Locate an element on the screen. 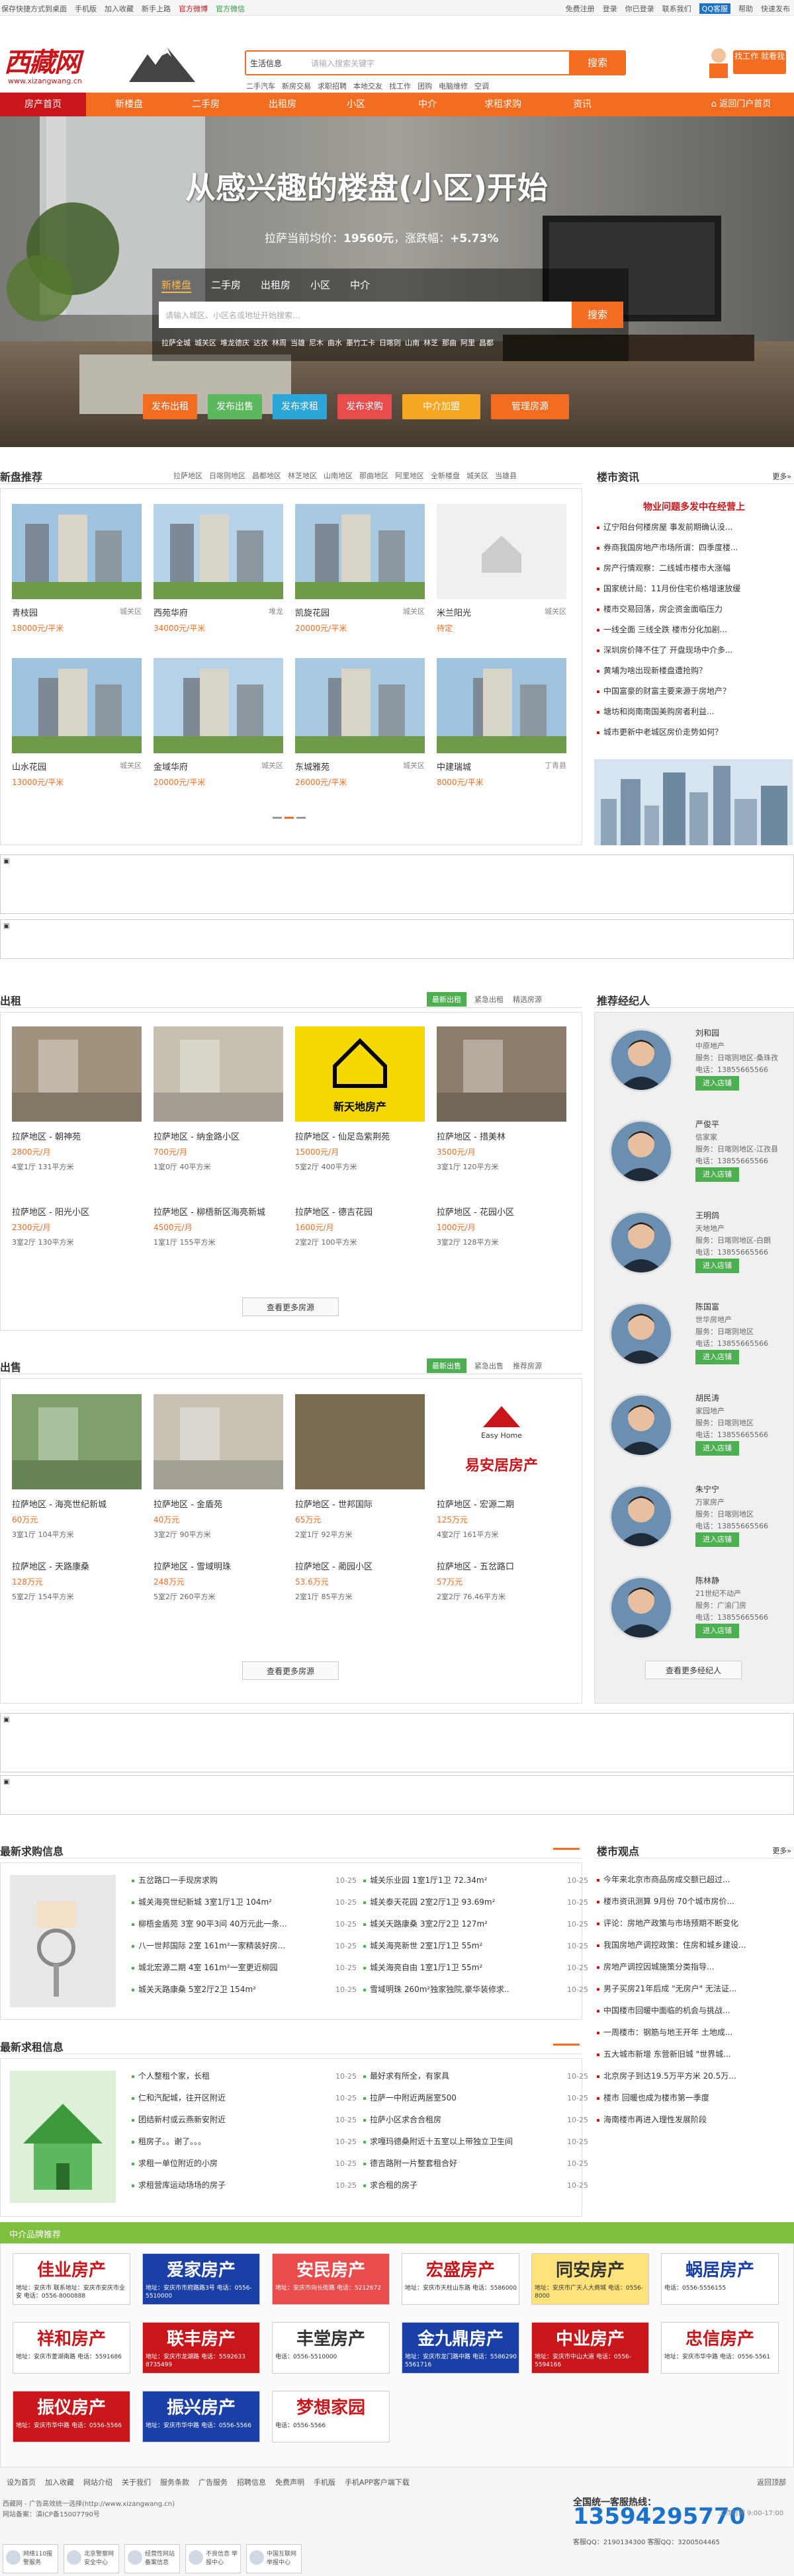  rent-title: 拉萨地区 - 朝神苑 is located at coordinates (81, 1136).